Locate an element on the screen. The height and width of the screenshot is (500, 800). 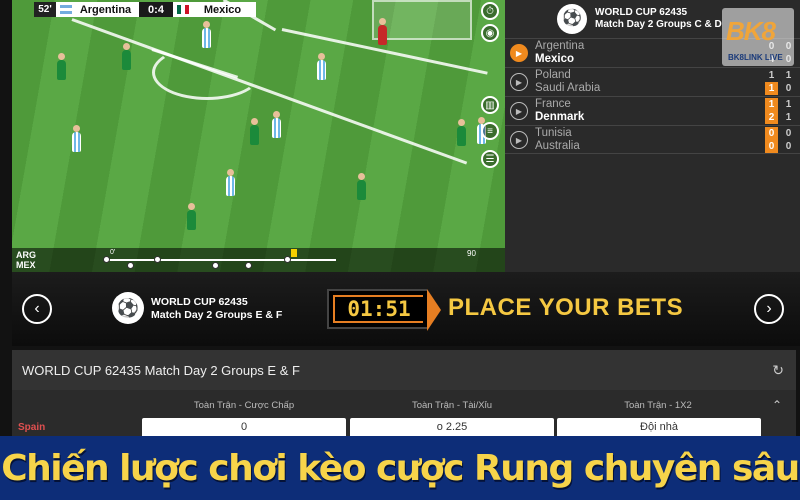
chevron-left-icon: ‹ is located at coordinates (37, 309).